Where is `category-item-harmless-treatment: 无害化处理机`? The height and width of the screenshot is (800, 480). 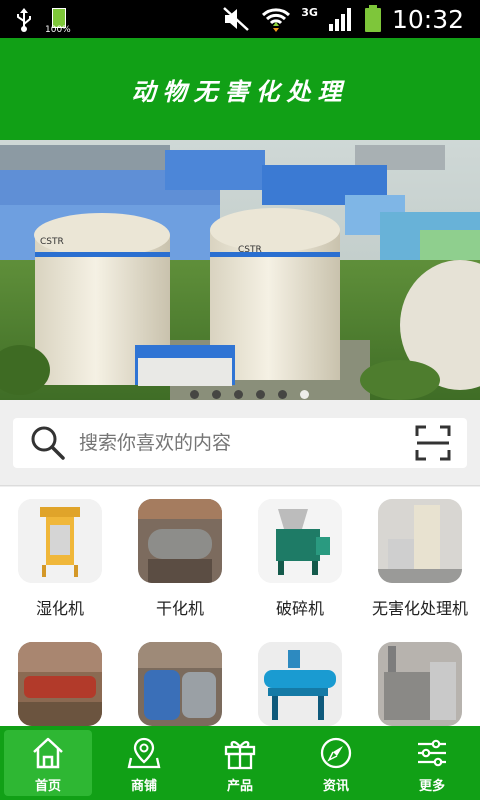
category-item-harmless-treatment: 无害化处理机 is located at coordinates (420, 559).